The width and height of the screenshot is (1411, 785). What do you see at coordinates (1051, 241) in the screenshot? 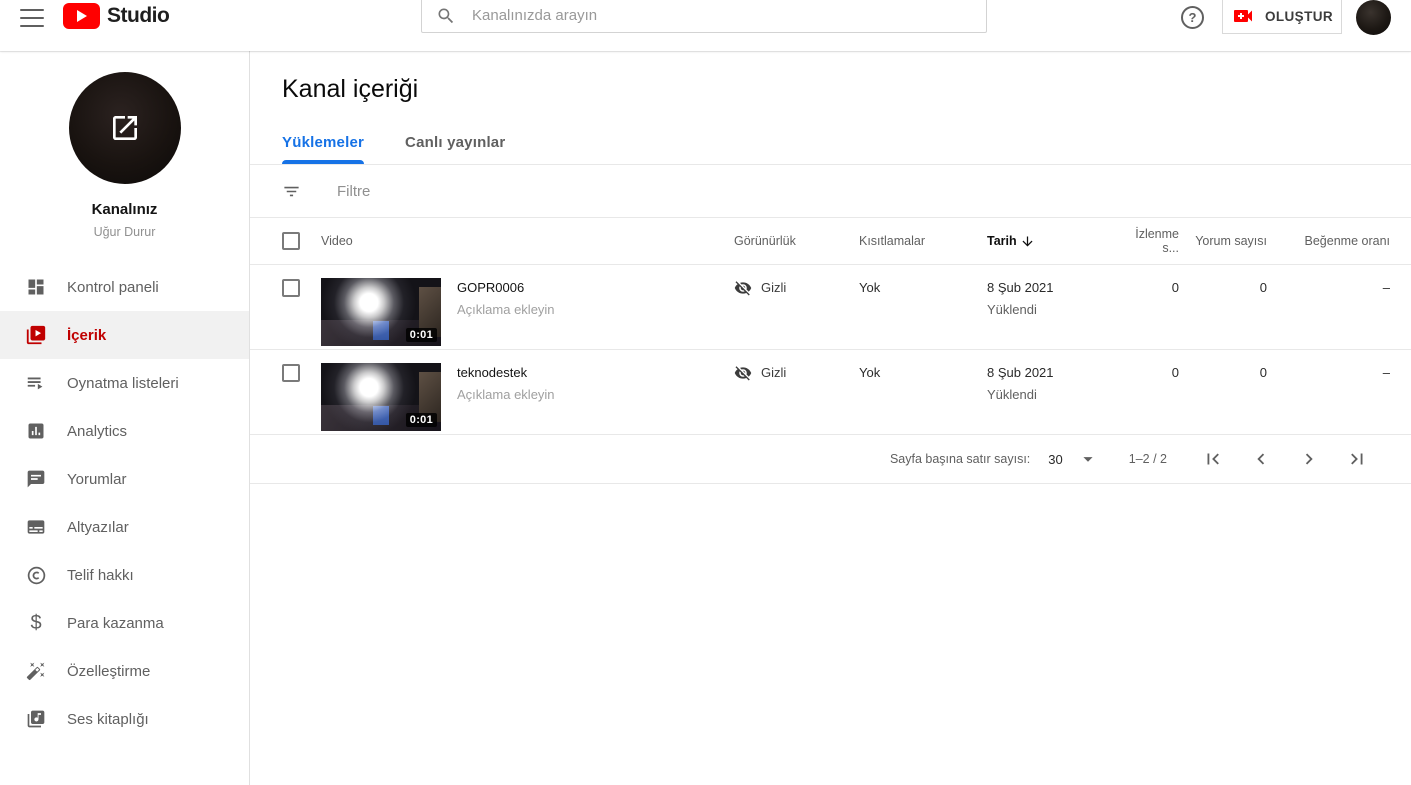
I see `column-header-date: Tarih` at bounding box center [1051, 241].